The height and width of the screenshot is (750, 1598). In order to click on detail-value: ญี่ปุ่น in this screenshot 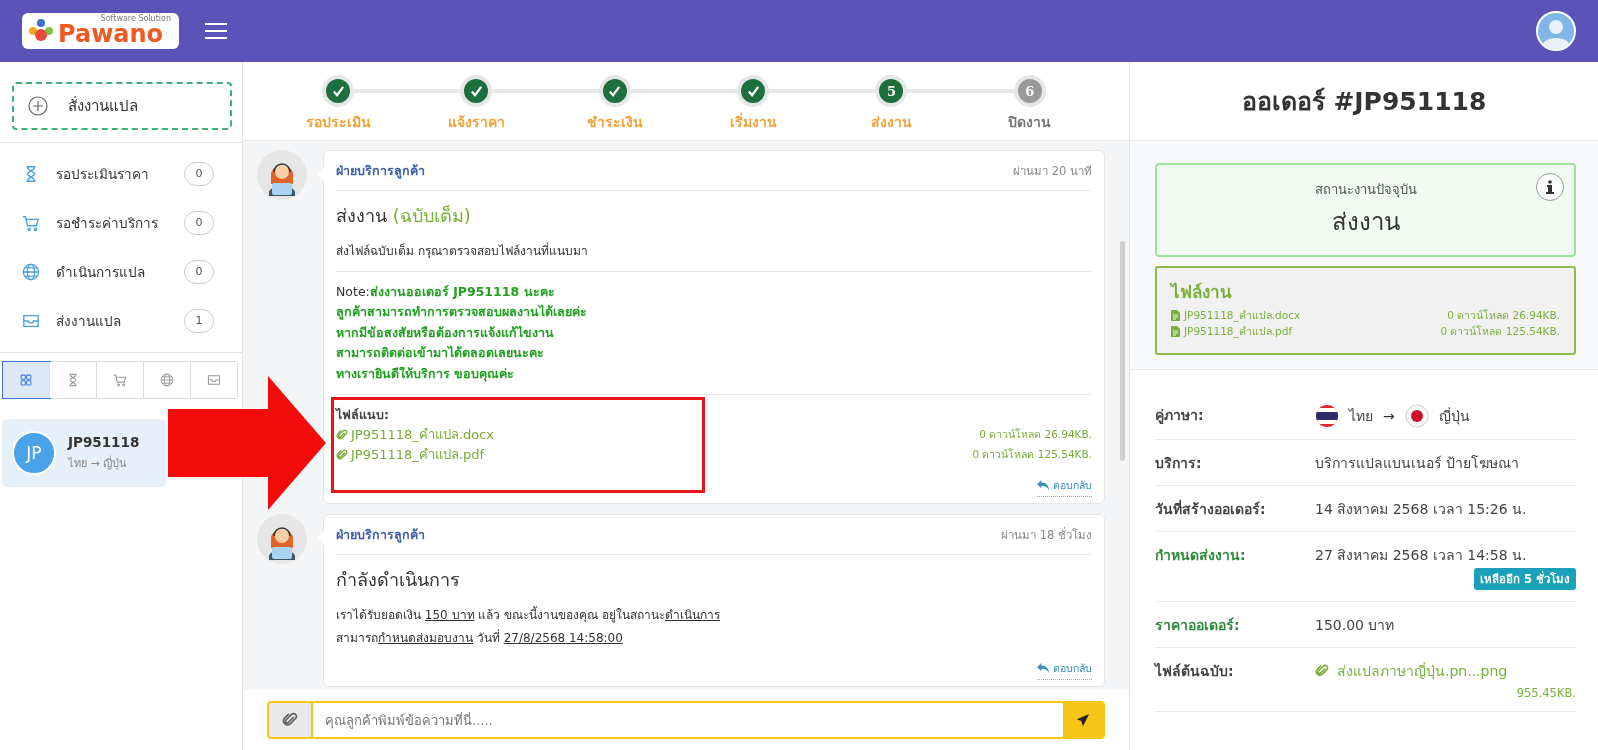, I will do `click(1454, 416)`.